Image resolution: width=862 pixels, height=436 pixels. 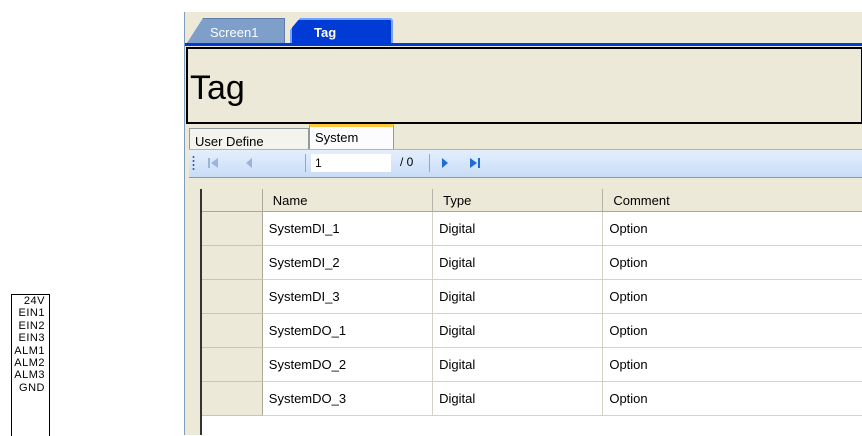 What do you see at coordinates (525, 163) in the screenshot?
I see `pager-toolbar: 1 / 0` at bounding box center [525, 163].